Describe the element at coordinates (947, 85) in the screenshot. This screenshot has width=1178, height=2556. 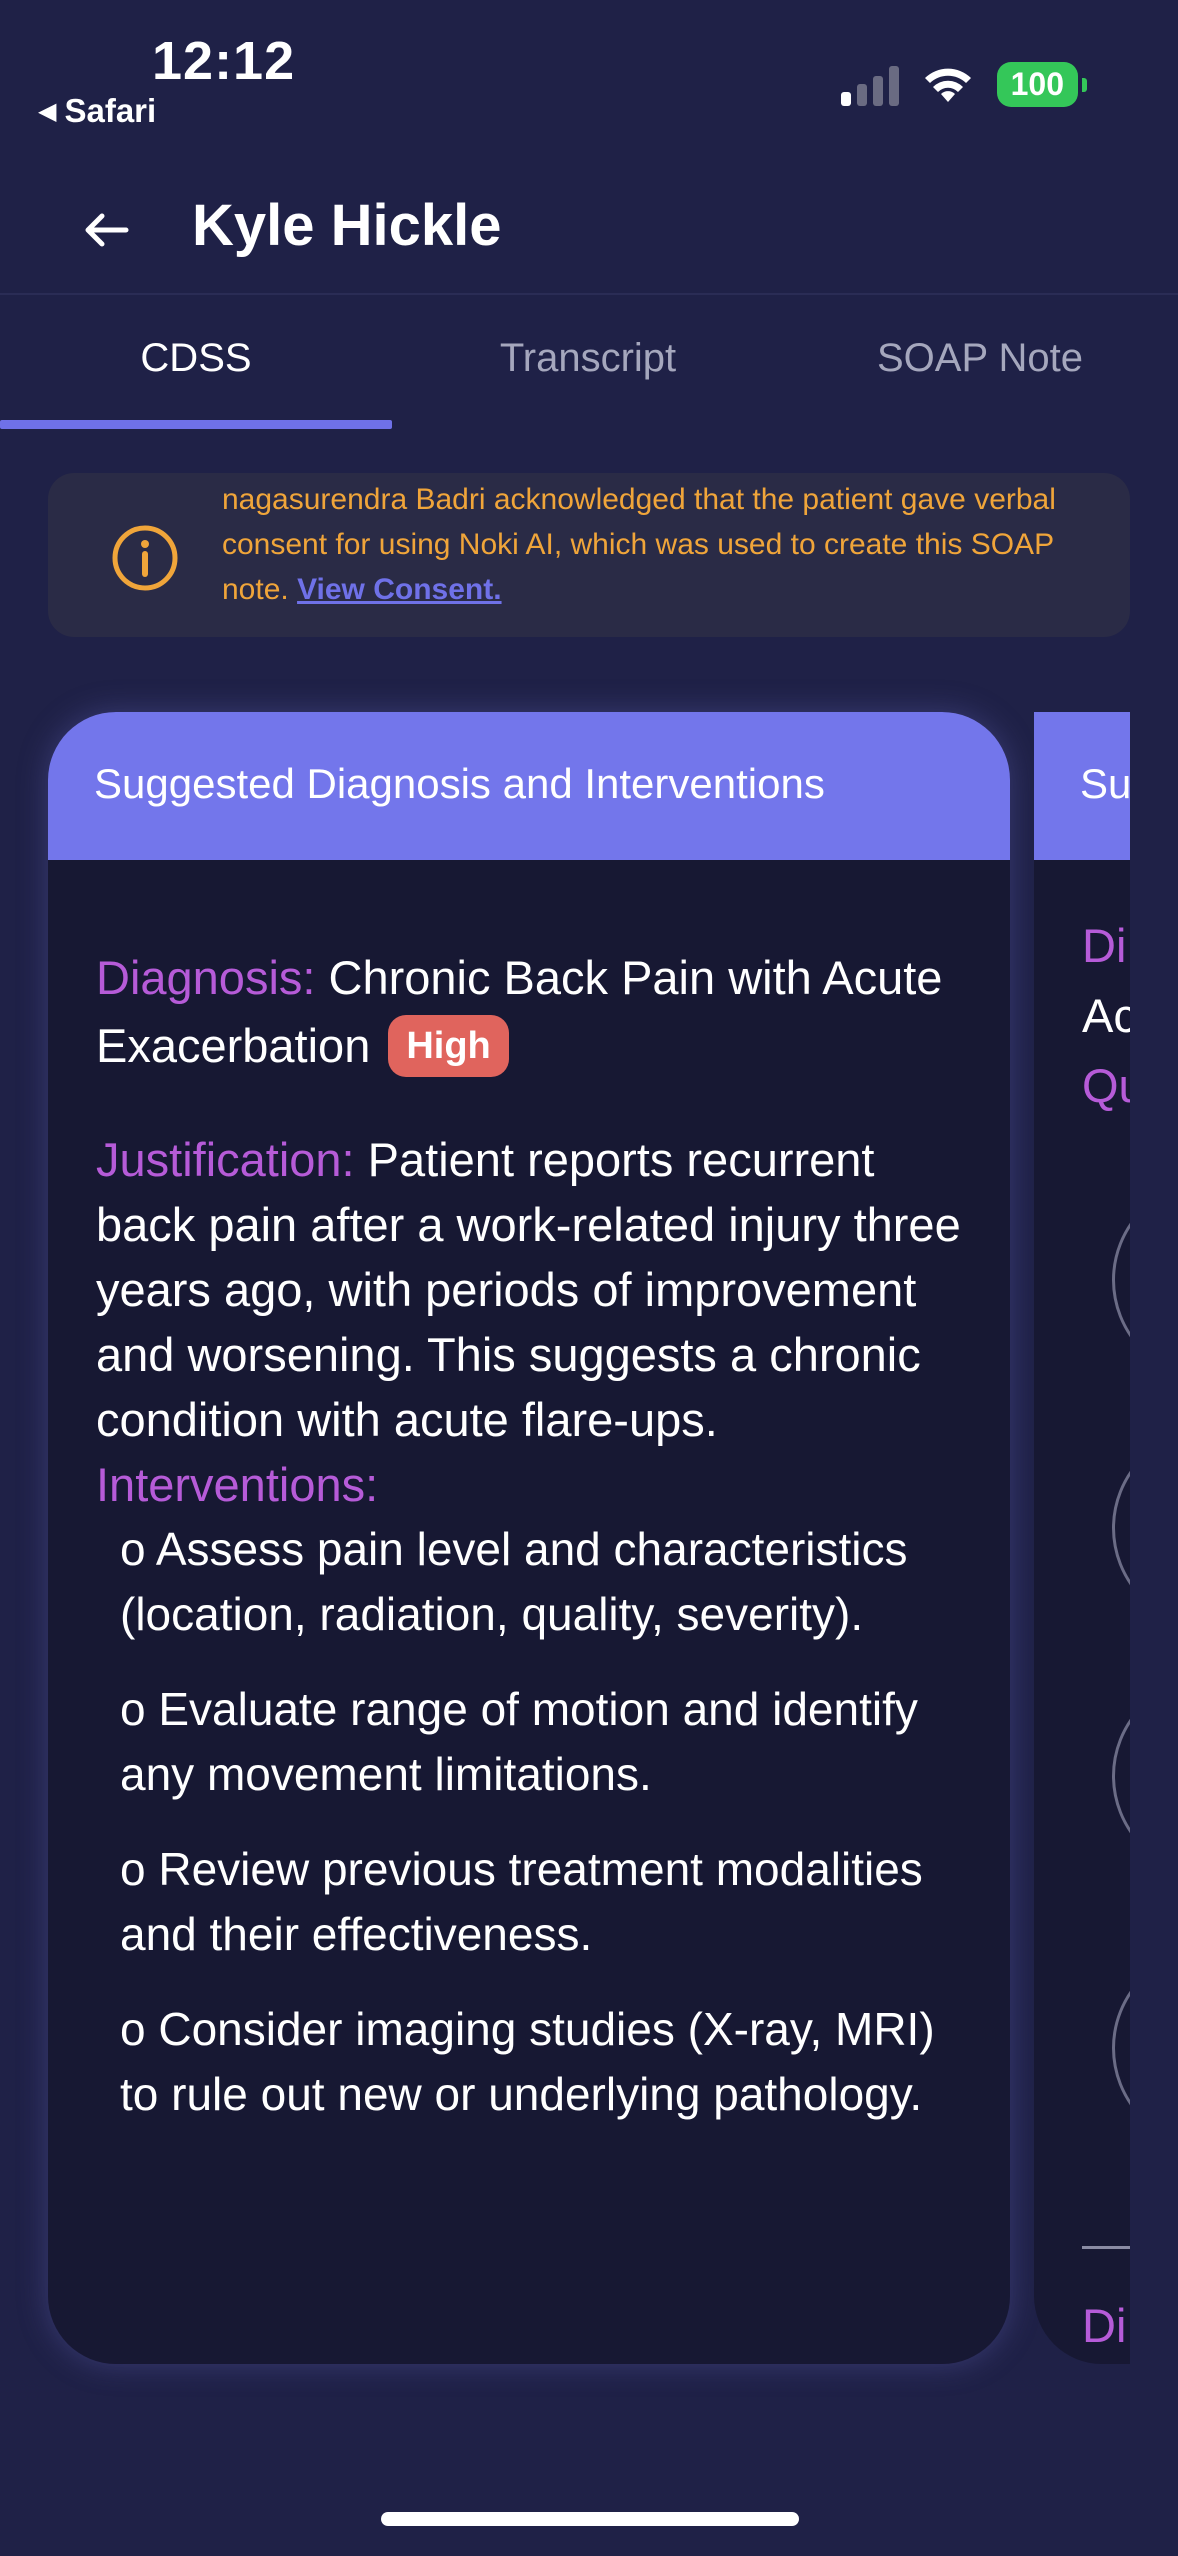
I see `wifi-icon` at that location.